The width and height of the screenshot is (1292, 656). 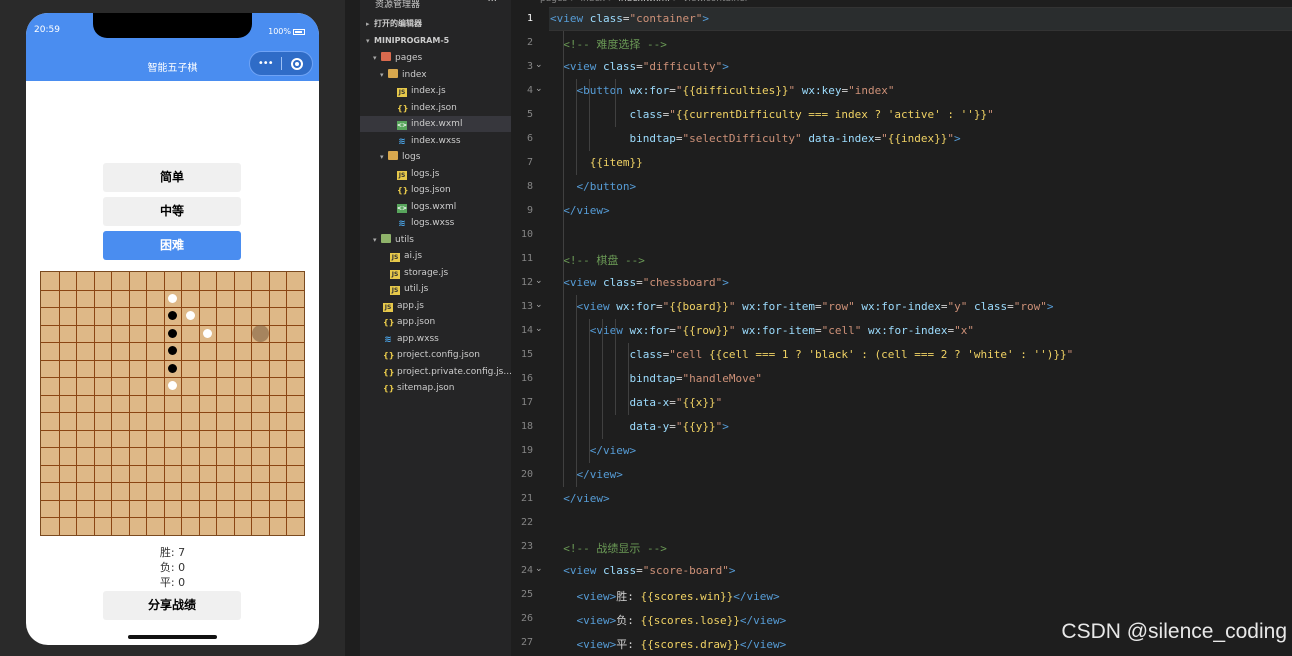 What do you see at coordinates (435, 273) in the screenshot?
I see `tree-item-storage-js: JS storage.js` at bounding box center [435, 273].